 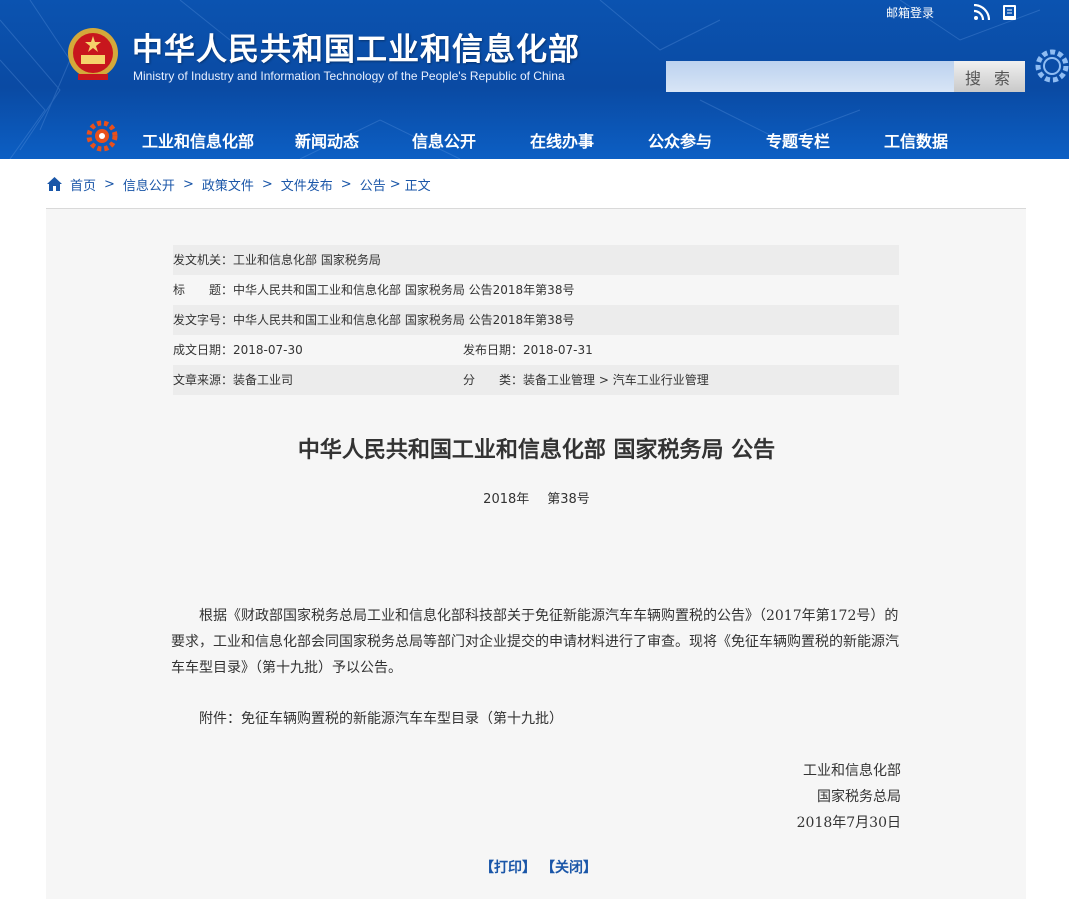 What do you see at coordinates (203, 260) in the screenshot?
I see `issuer-label: 发文机关：` at bounding box center [203, 260].